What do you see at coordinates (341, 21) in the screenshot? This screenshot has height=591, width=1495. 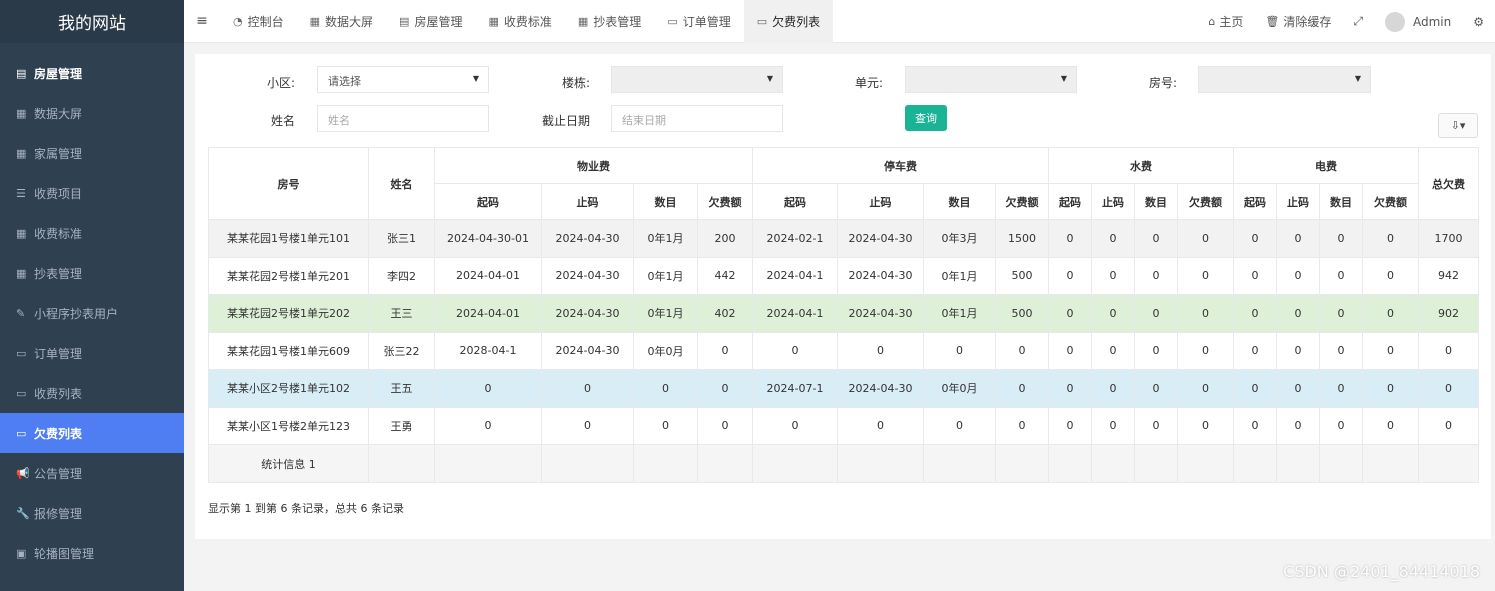 I see `tab-1: ▦ 数据大屏` at bounding box center [341, 21].